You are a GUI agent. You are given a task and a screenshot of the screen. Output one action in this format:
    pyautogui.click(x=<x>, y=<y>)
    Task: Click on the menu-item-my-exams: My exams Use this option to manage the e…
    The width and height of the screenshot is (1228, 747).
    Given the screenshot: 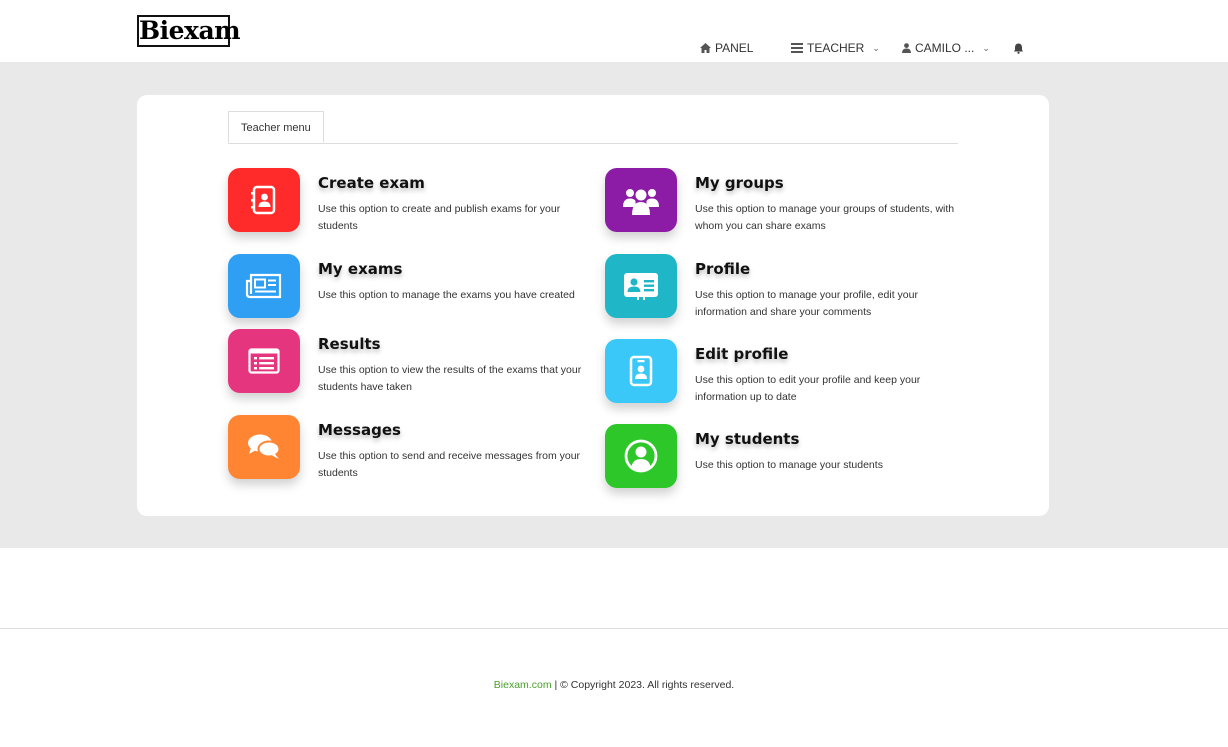 What is the action you would take?
    pyautogui.click(x=408, y=289)
    